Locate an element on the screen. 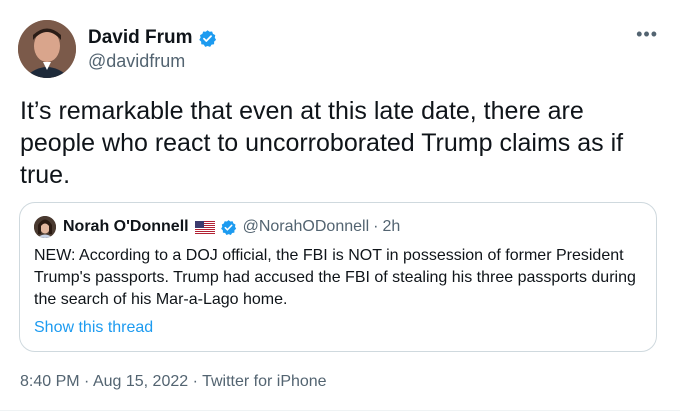 Image resolution: width=680 pixels, height=415 pixels. author-avatar is located at coordinates (47, 49).